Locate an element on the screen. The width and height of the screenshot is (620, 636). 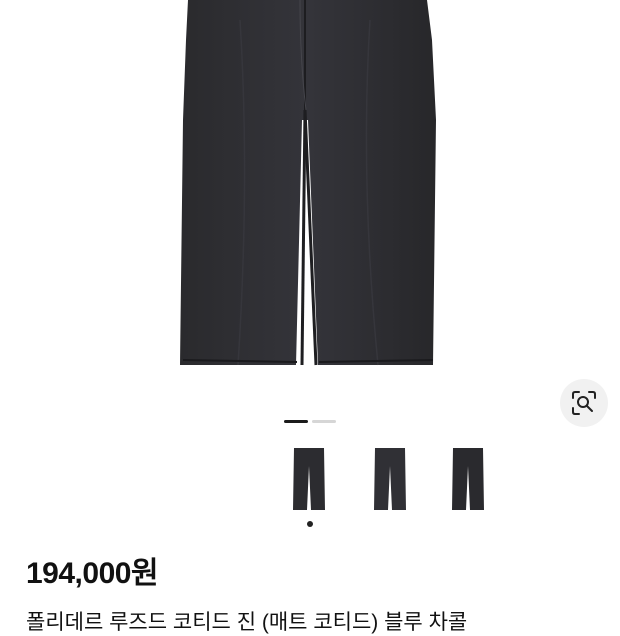
thumbnail-strip is located at coordinates (310, 485).